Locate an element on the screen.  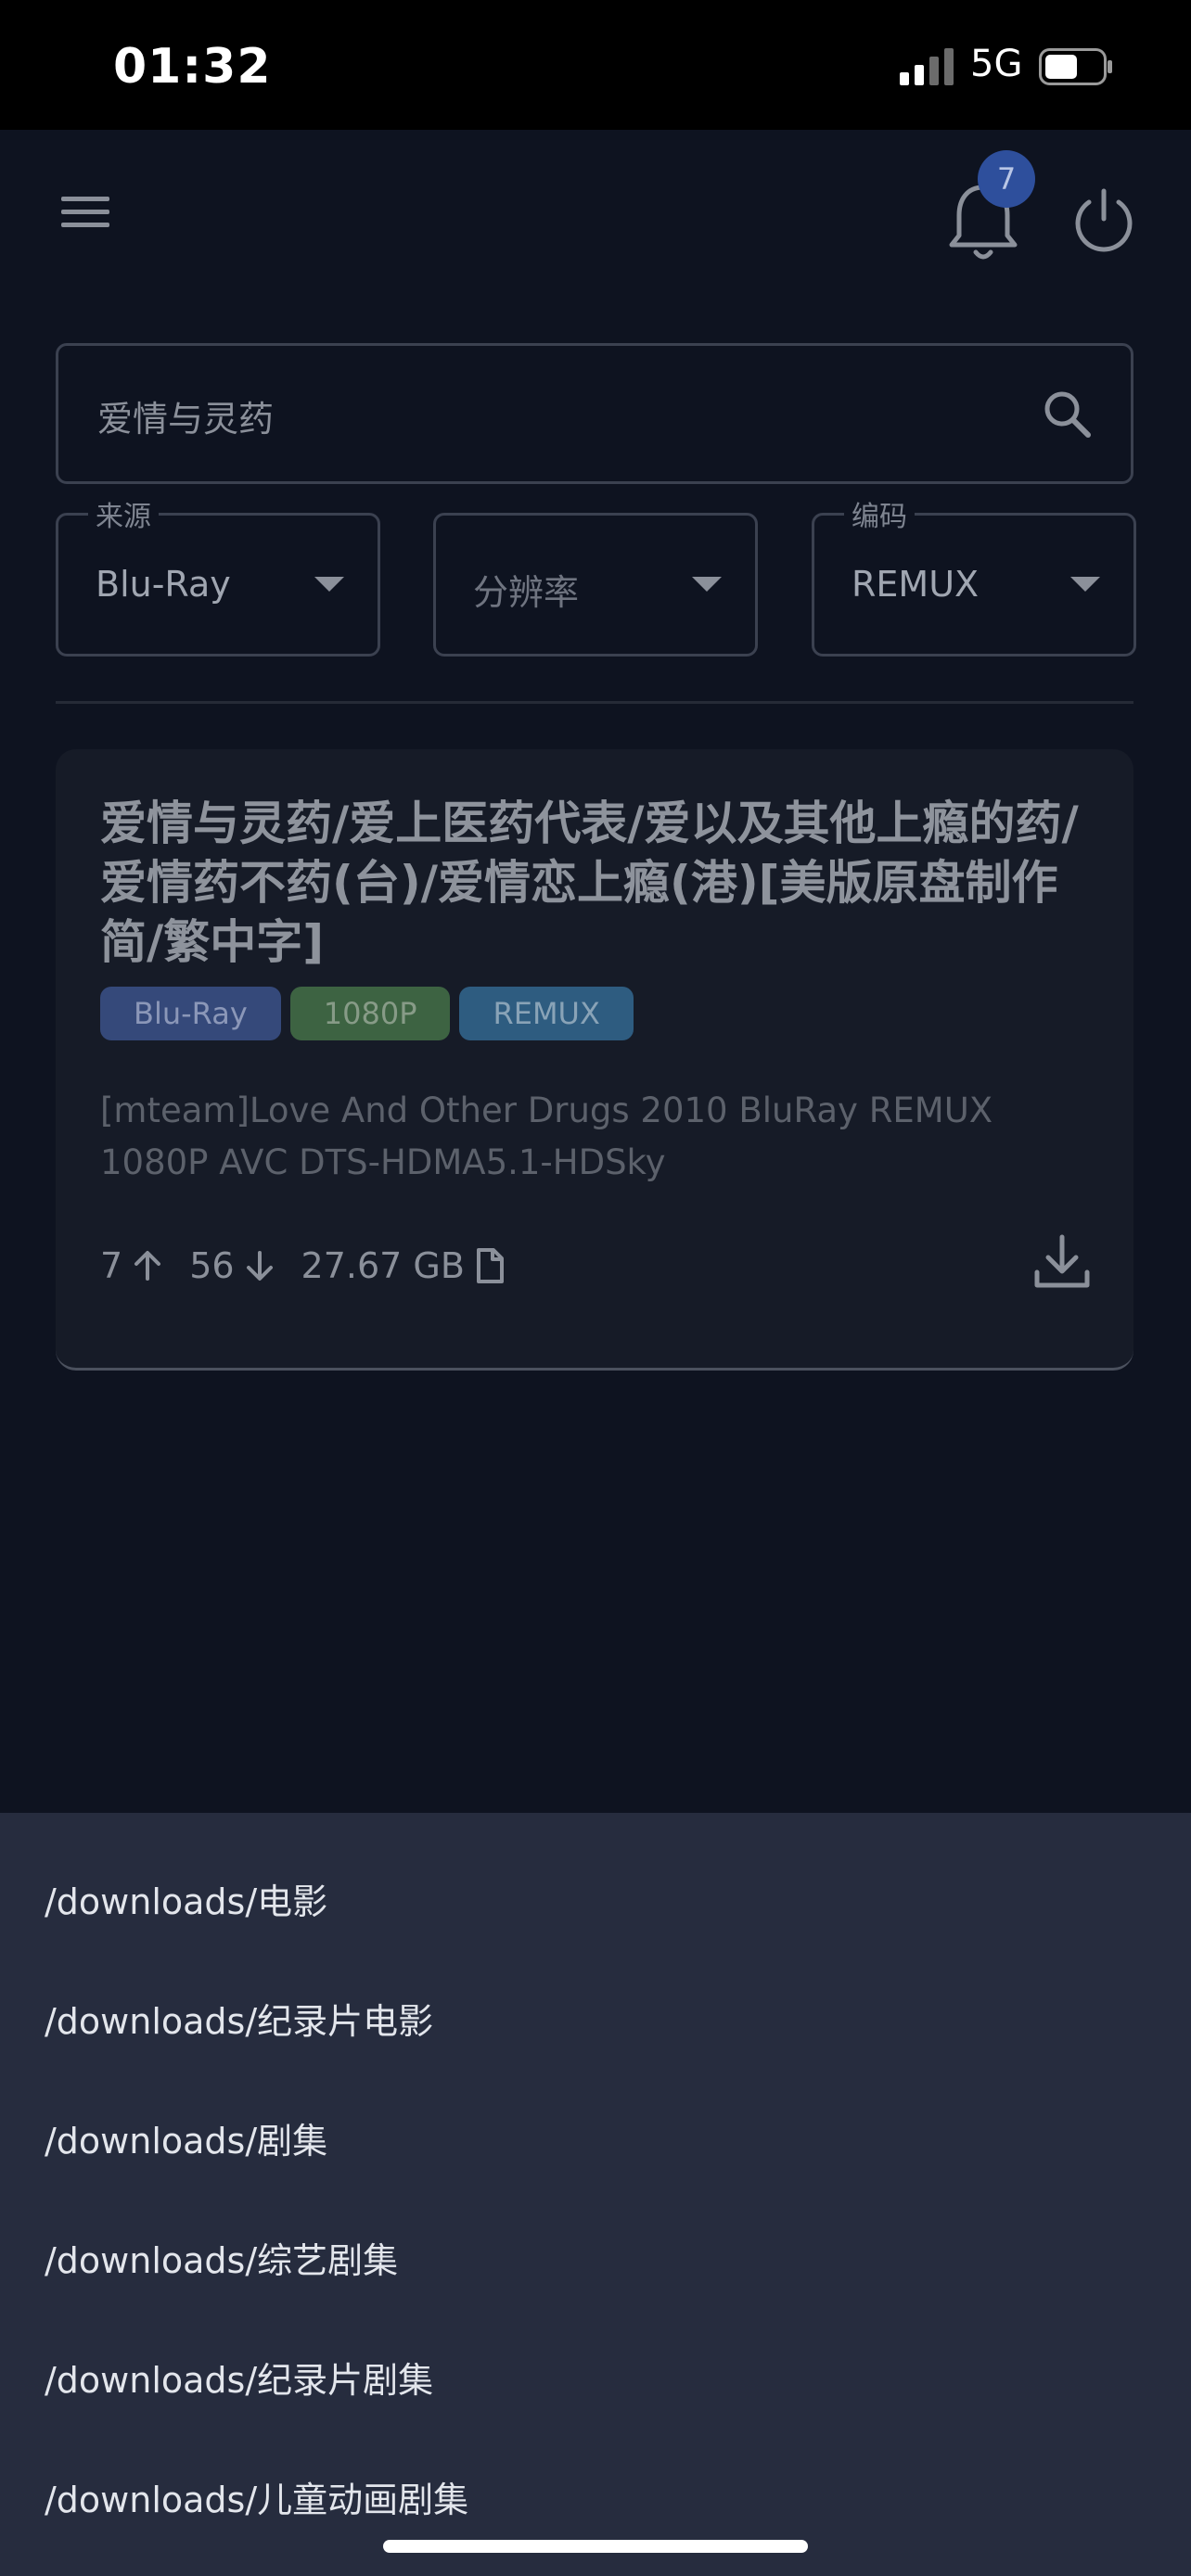
seeders-count: 7 is located at coordinates (111, 1265).